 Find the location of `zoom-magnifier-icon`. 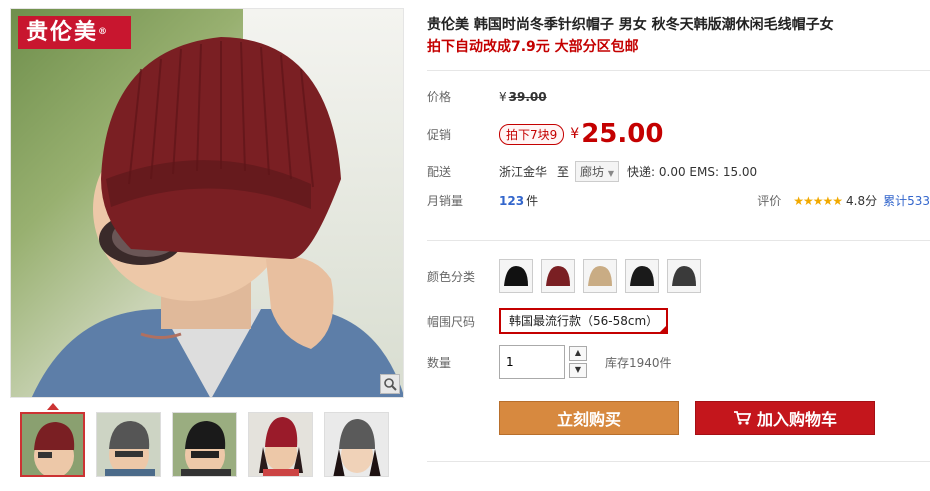

zoom-magnifier-icon is located at coordinates (390, 384).